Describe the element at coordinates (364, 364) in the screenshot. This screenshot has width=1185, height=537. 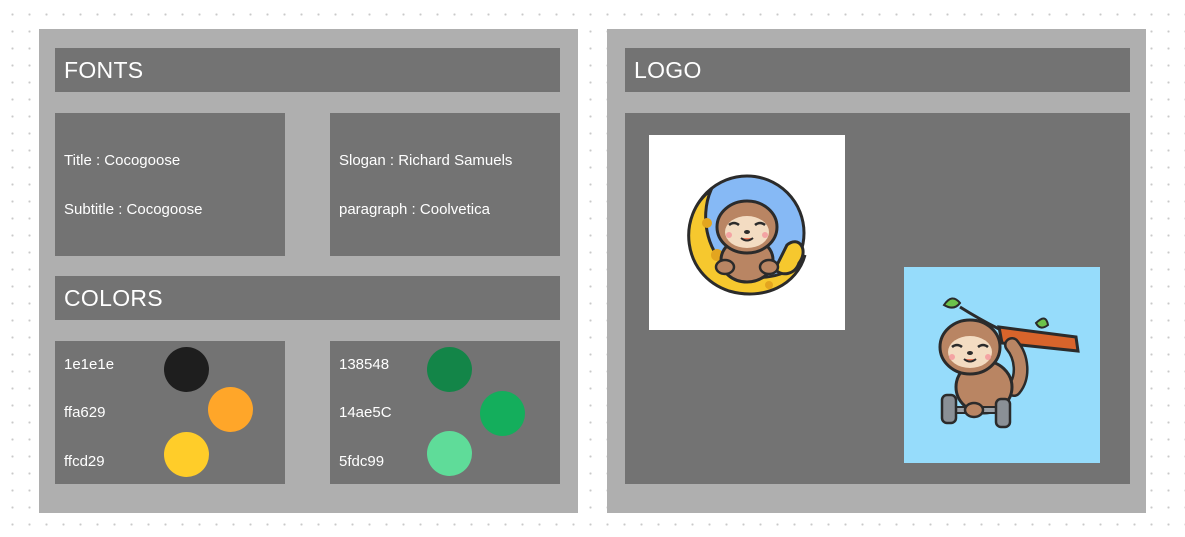
I see `color-label-4: 138548` at that location.